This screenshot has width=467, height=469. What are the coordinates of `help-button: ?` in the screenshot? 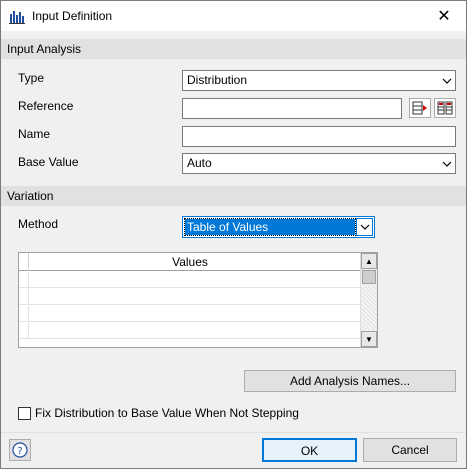 It's located at (20, 450).